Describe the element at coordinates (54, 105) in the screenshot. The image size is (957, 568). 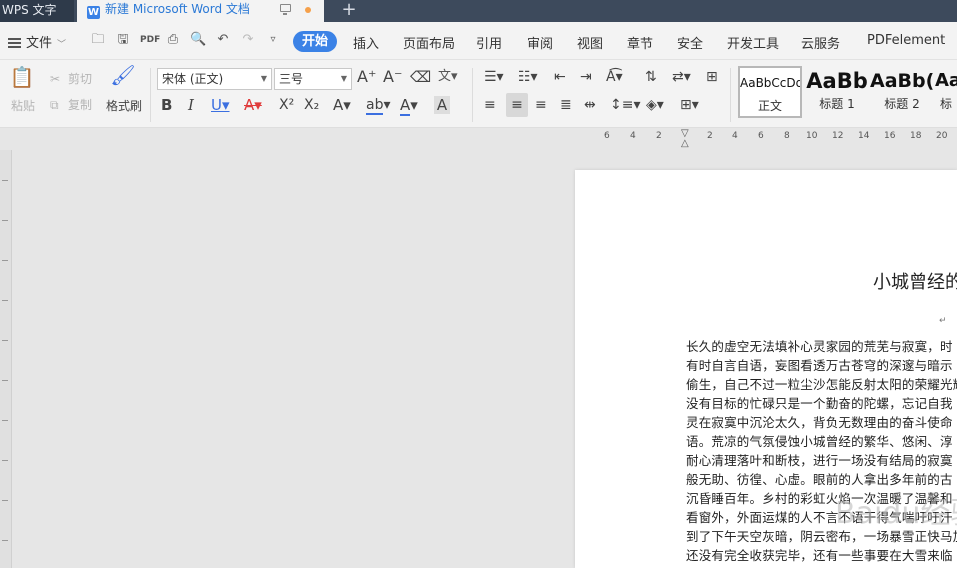
I see `copy-icon: ⧉` at that location.